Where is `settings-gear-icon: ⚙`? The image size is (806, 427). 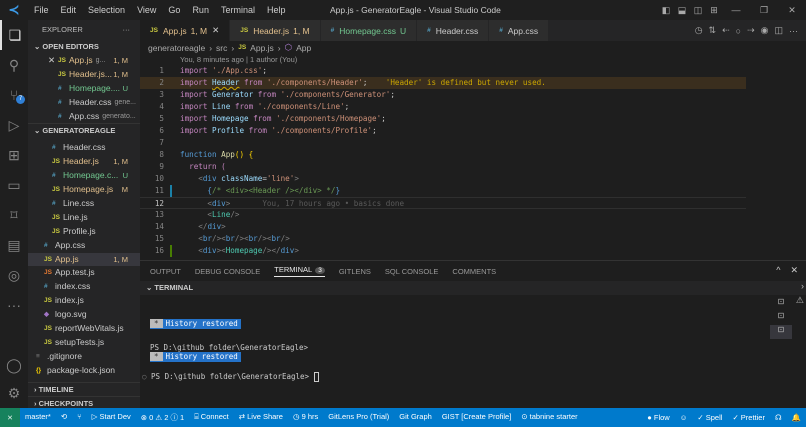 settings-gear-icon: ⚙ is located at coordinates (14, 393).